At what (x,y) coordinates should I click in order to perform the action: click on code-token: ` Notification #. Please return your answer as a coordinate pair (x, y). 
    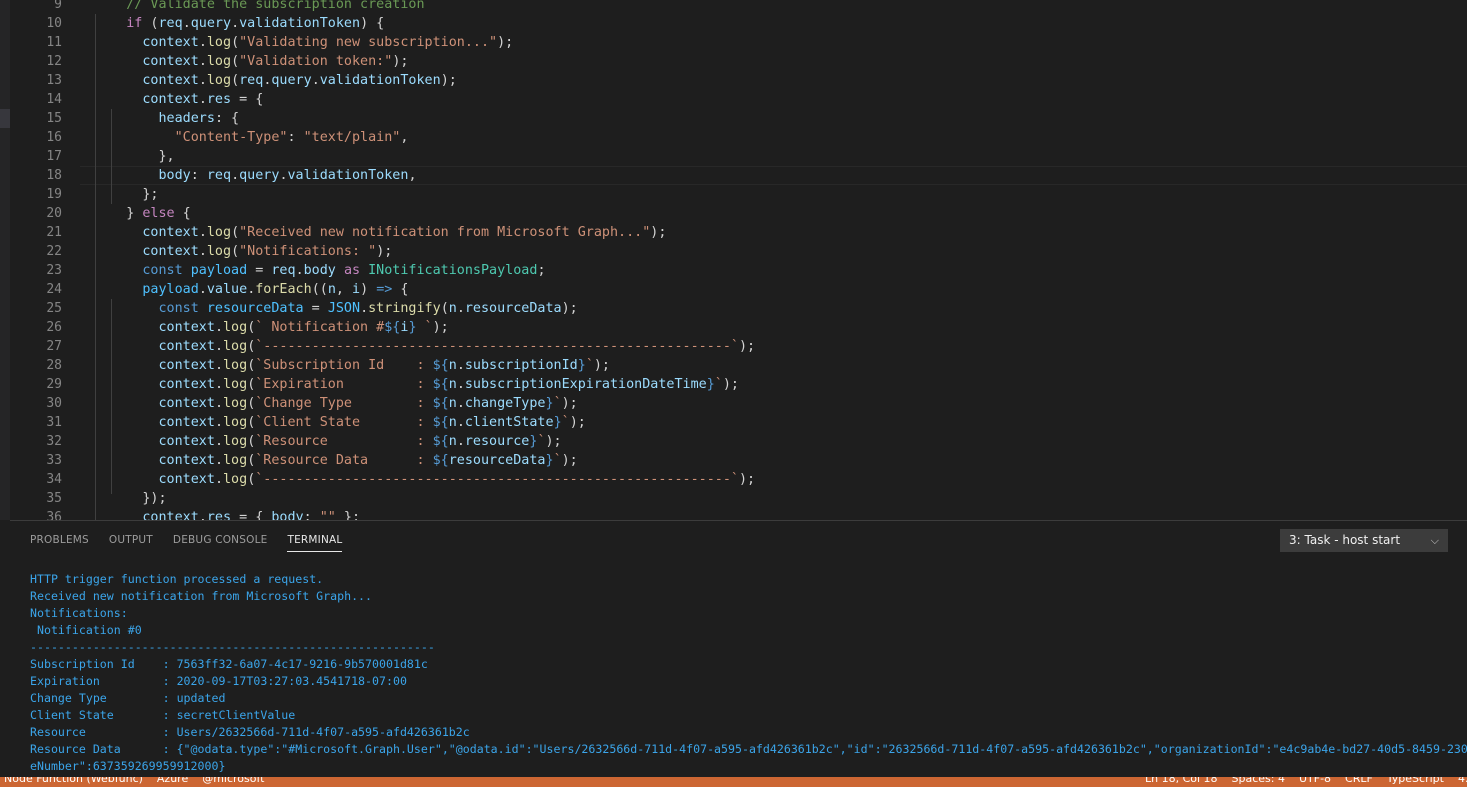
    Looking at the image, I should click on (320, 327).